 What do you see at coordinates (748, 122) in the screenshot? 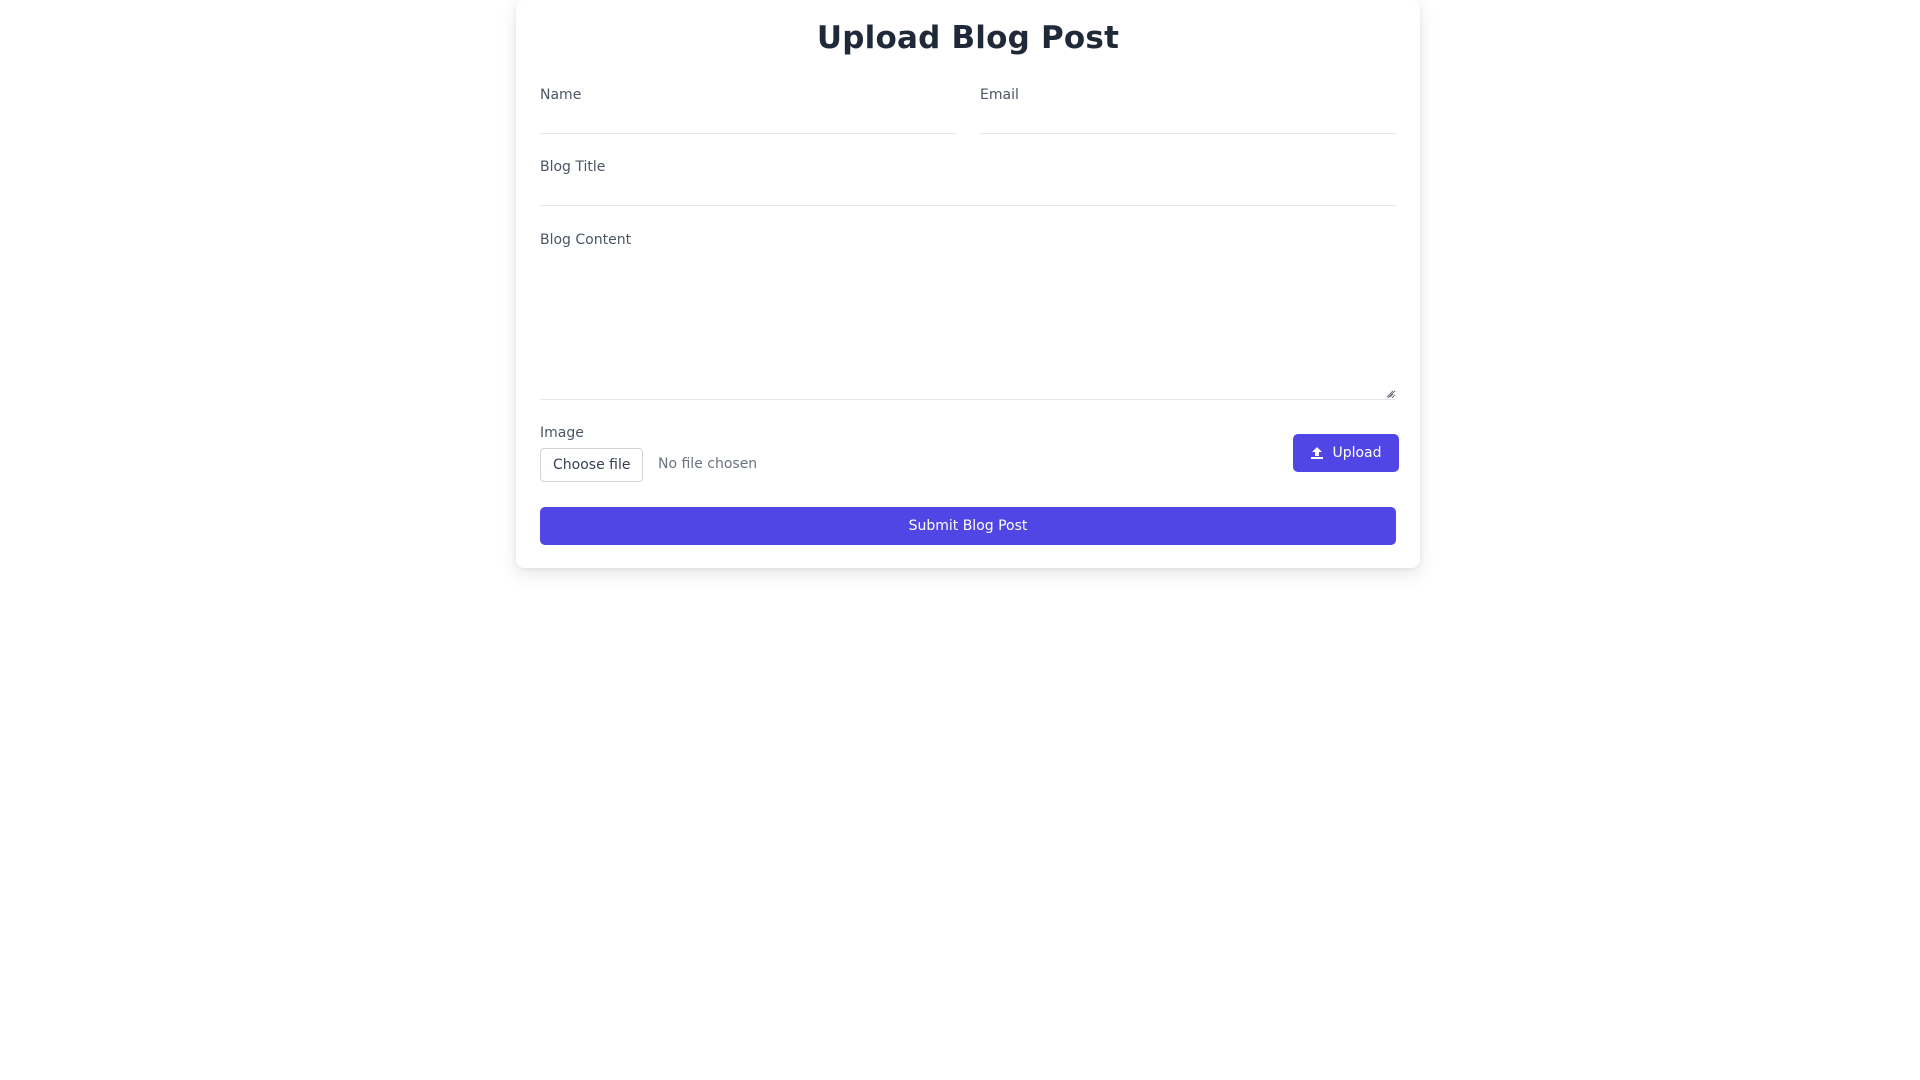
I see `name-input` at bounding box center [748, 122].